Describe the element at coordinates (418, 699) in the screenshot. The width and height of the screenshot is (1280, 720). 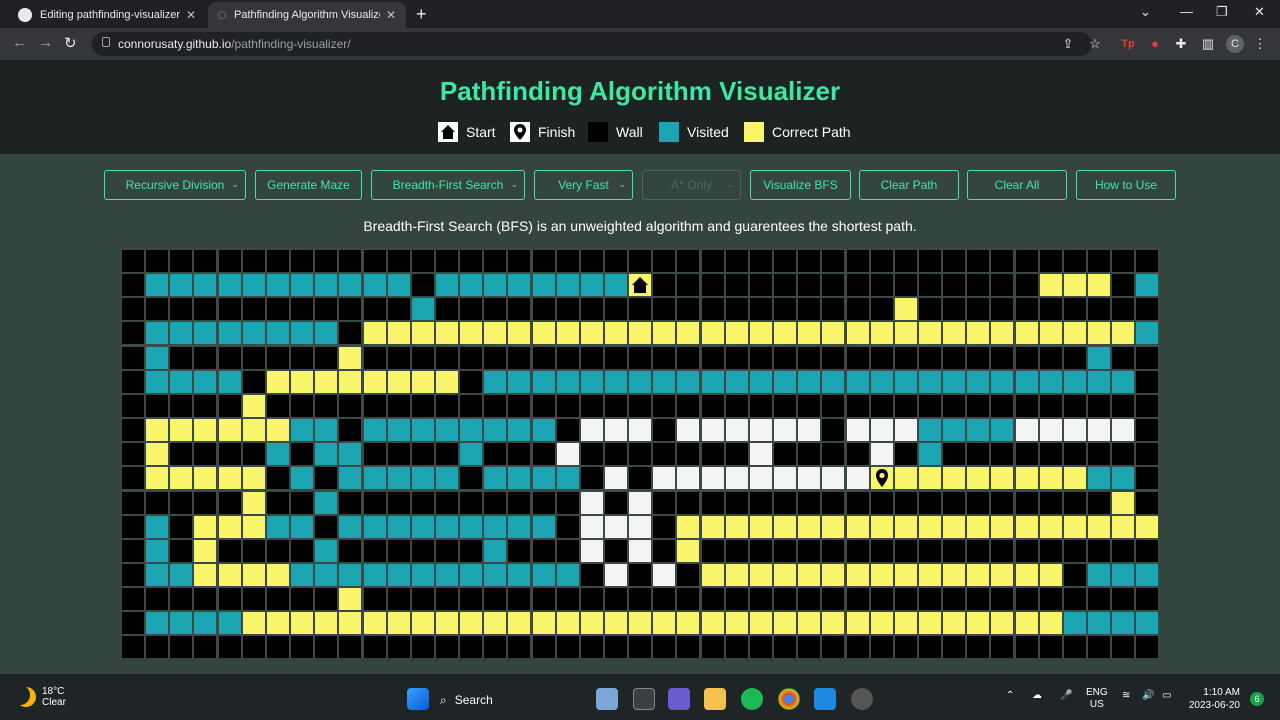
I see `windows-start-icon` at that location.